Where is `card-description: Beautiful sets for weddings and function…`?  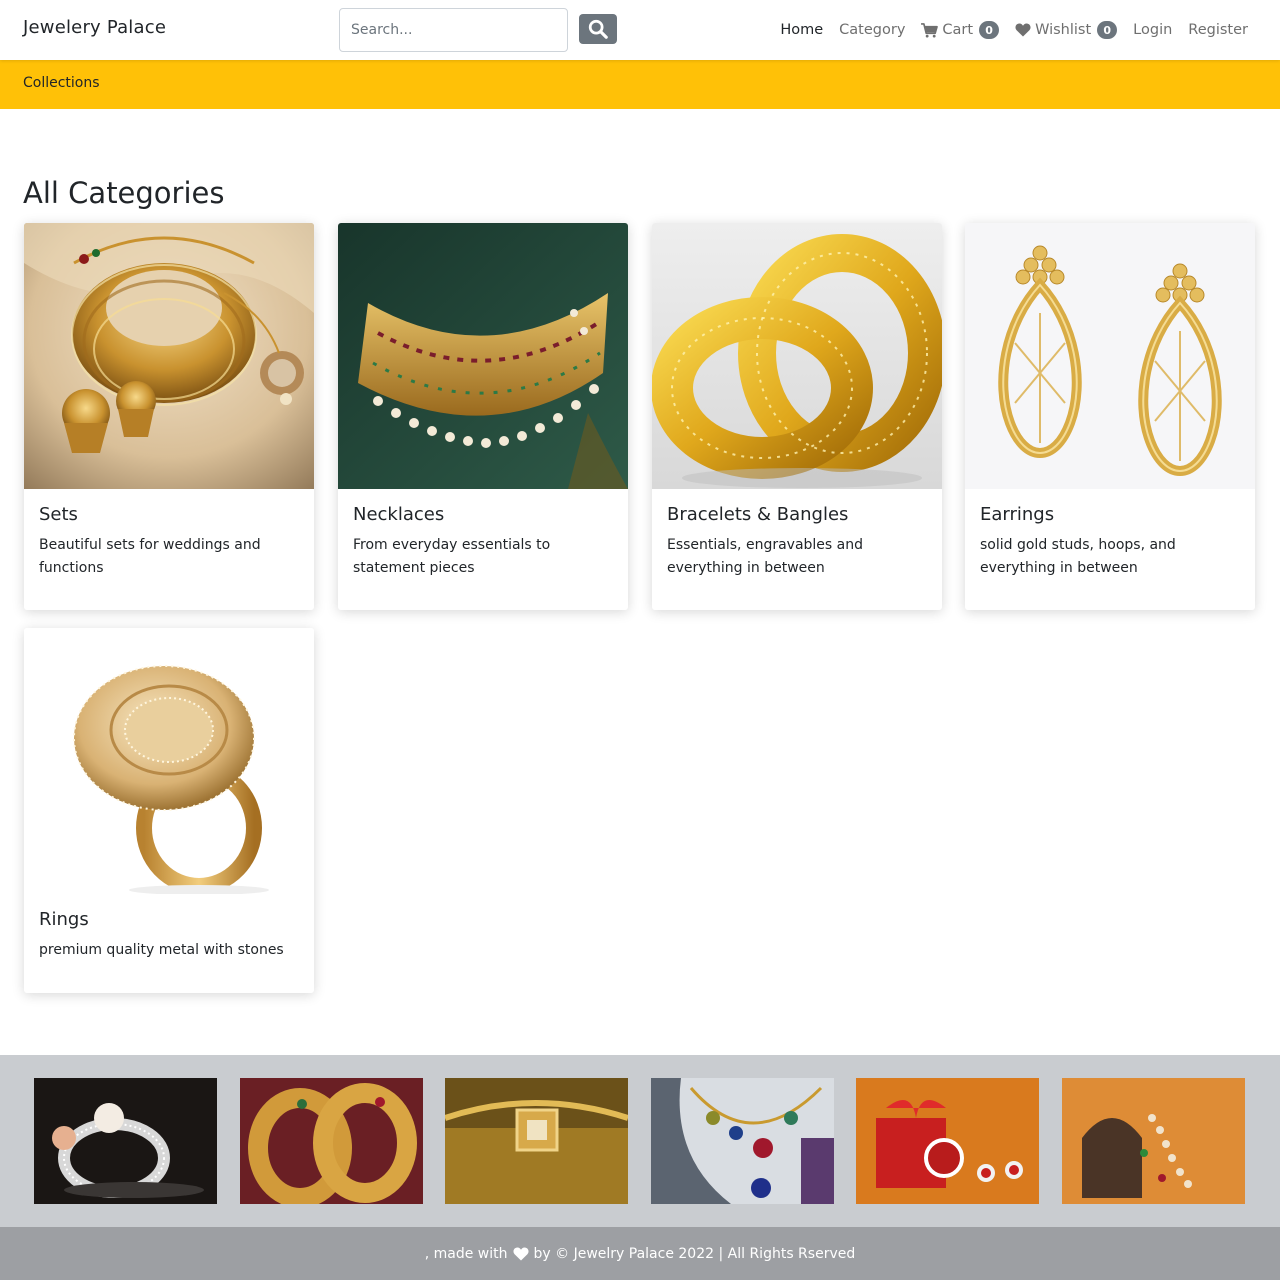 card-description: Beautiful sets for weddings and function… is located at coordinates (150, 556).